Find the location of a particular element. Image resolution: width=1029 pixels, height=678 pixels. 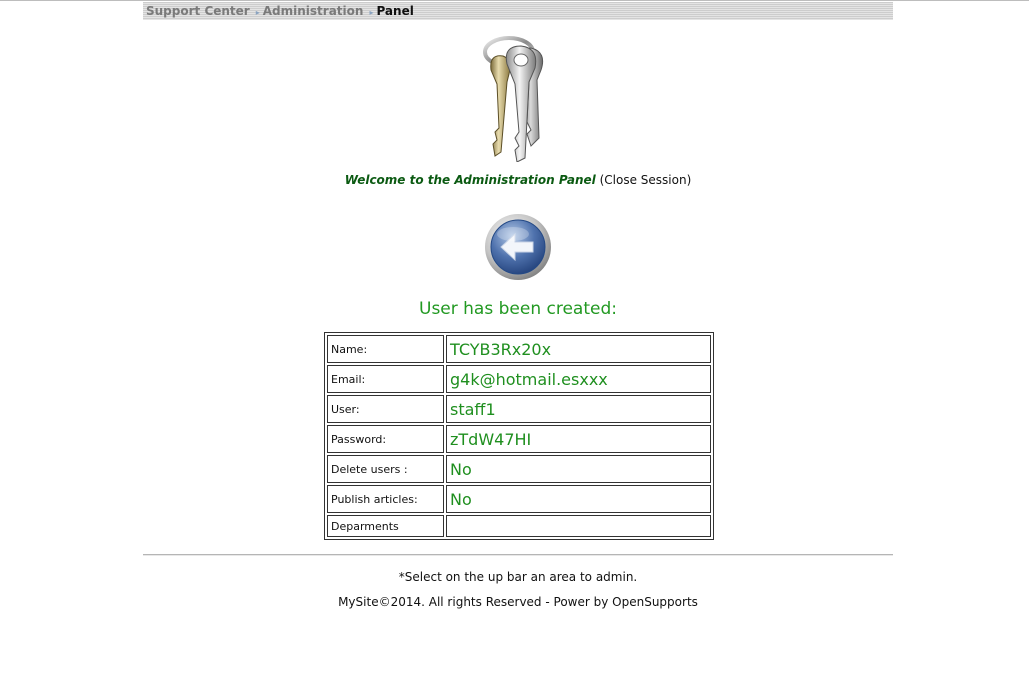

opensupports-link: OpenSupports is located at coordinates (655, 602).